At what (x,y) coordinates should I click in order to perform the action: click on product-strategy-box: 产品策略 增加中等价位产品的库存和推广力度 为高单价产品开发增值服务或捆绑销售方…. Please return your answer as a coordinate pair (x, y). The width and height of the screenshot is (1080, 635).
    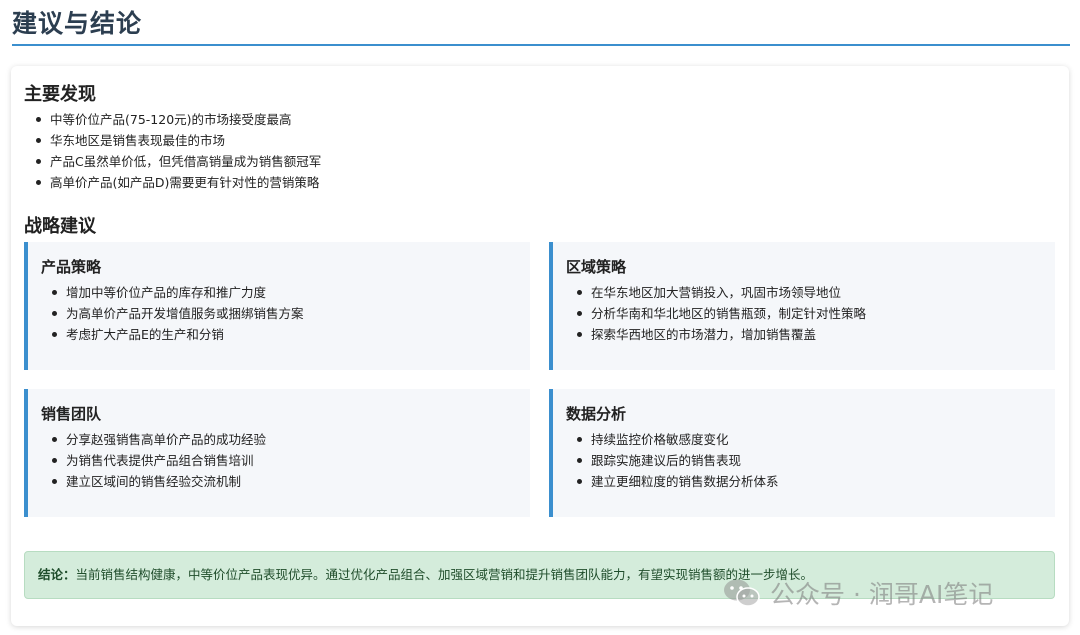
    Looking at the image, I should click on (277, 306).